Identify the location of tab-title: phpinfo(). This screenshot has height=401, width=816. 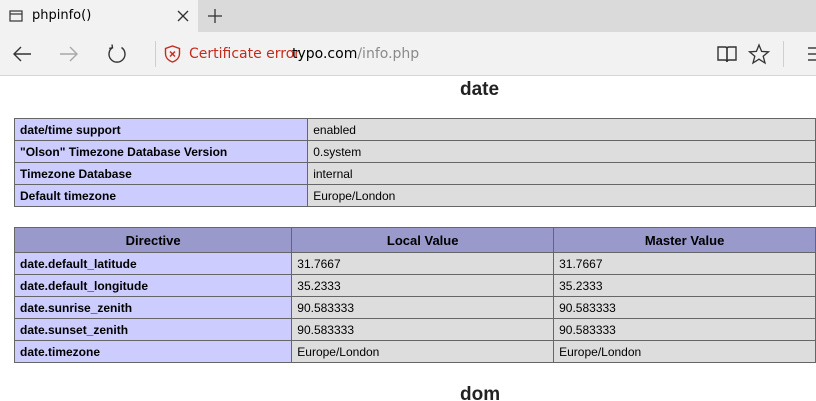
(62, 15).